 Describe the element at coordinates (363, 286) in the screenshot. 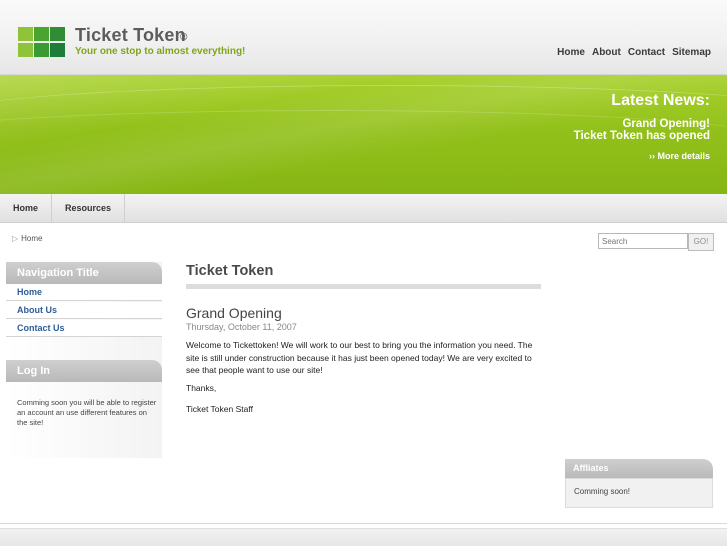

I see `title-divider` at that location.